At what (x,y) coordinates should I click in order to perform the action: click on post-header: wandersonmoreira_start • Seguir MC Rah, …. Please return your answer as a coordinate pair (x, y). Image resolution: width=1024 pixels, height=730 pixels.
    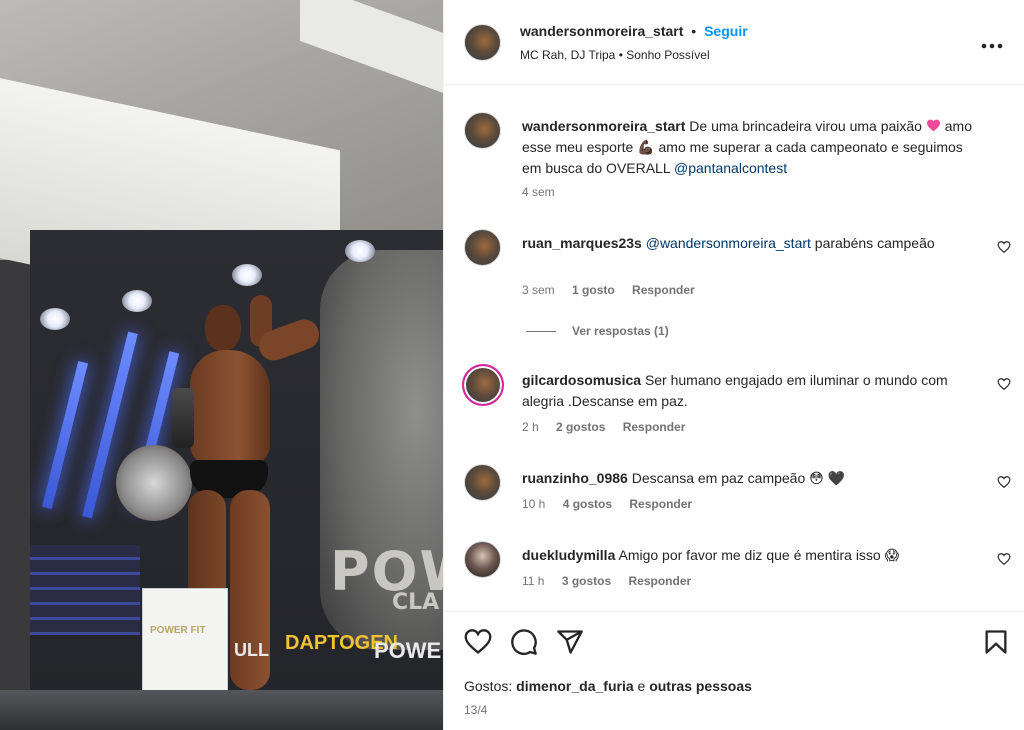
    Looking at the image, I should click on (734, 42).